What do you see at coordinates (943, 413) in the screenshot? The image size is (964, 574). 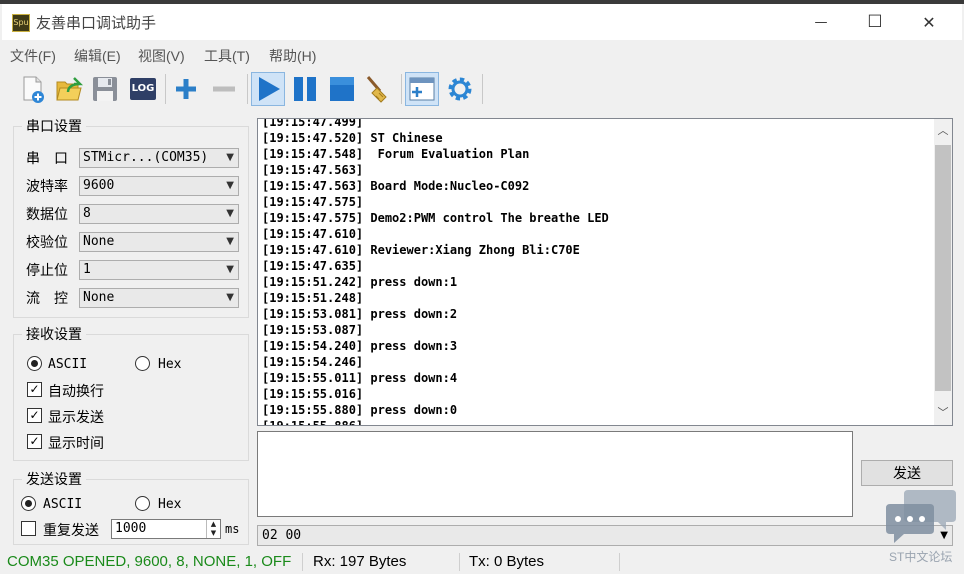 I see `scroll-down-icon: ﹀` at bounding box center [943, 413].